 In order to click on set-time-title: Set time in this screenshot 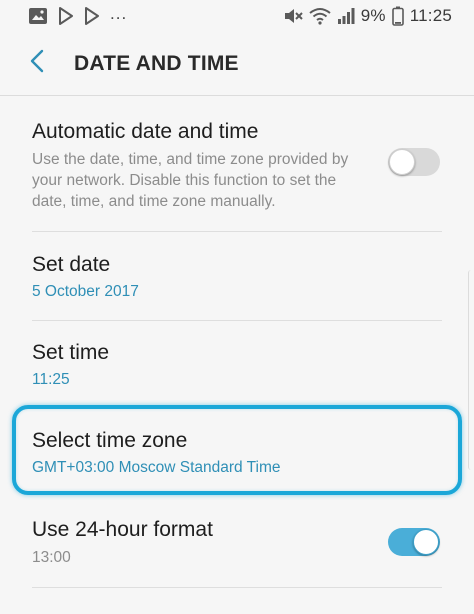, I will do `click(71, 352)`.